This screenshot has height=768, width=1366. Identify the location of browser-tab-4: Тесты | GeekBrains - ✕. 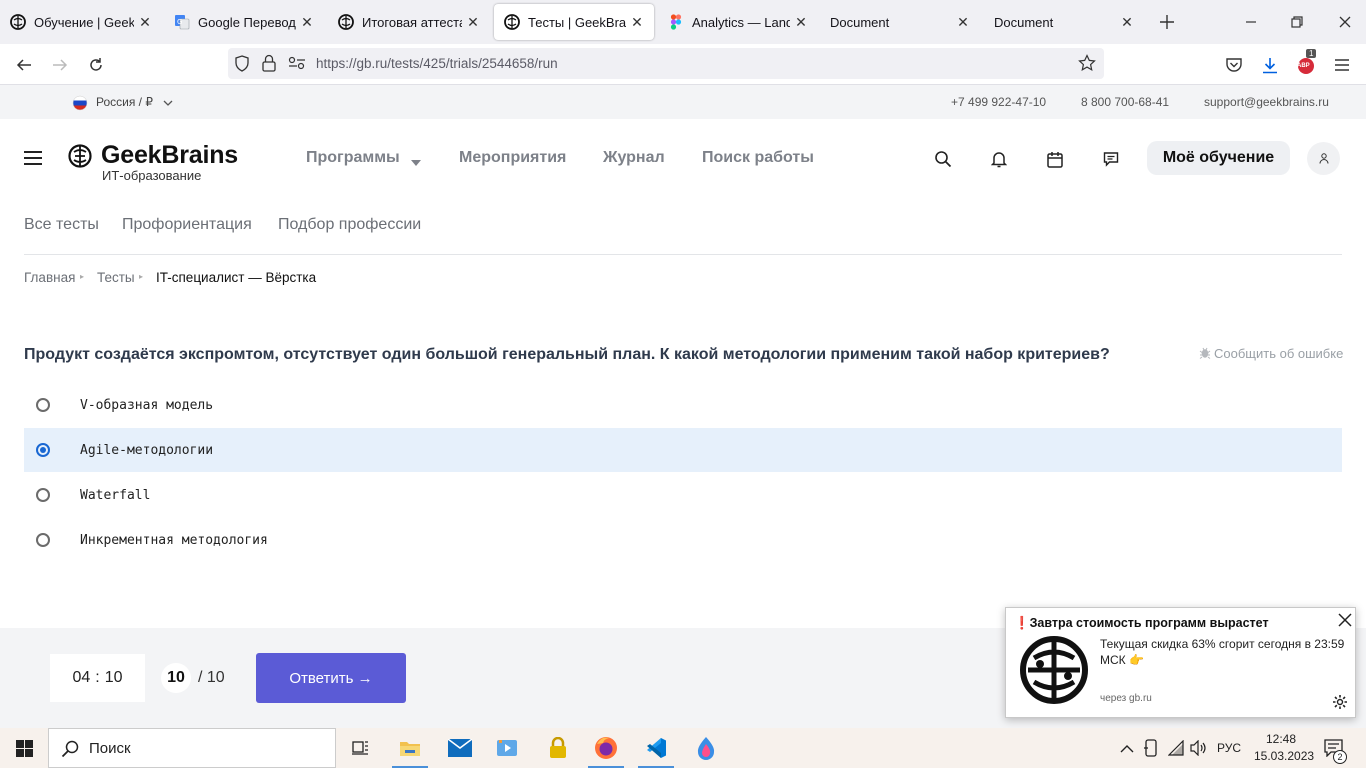
(574, 22).